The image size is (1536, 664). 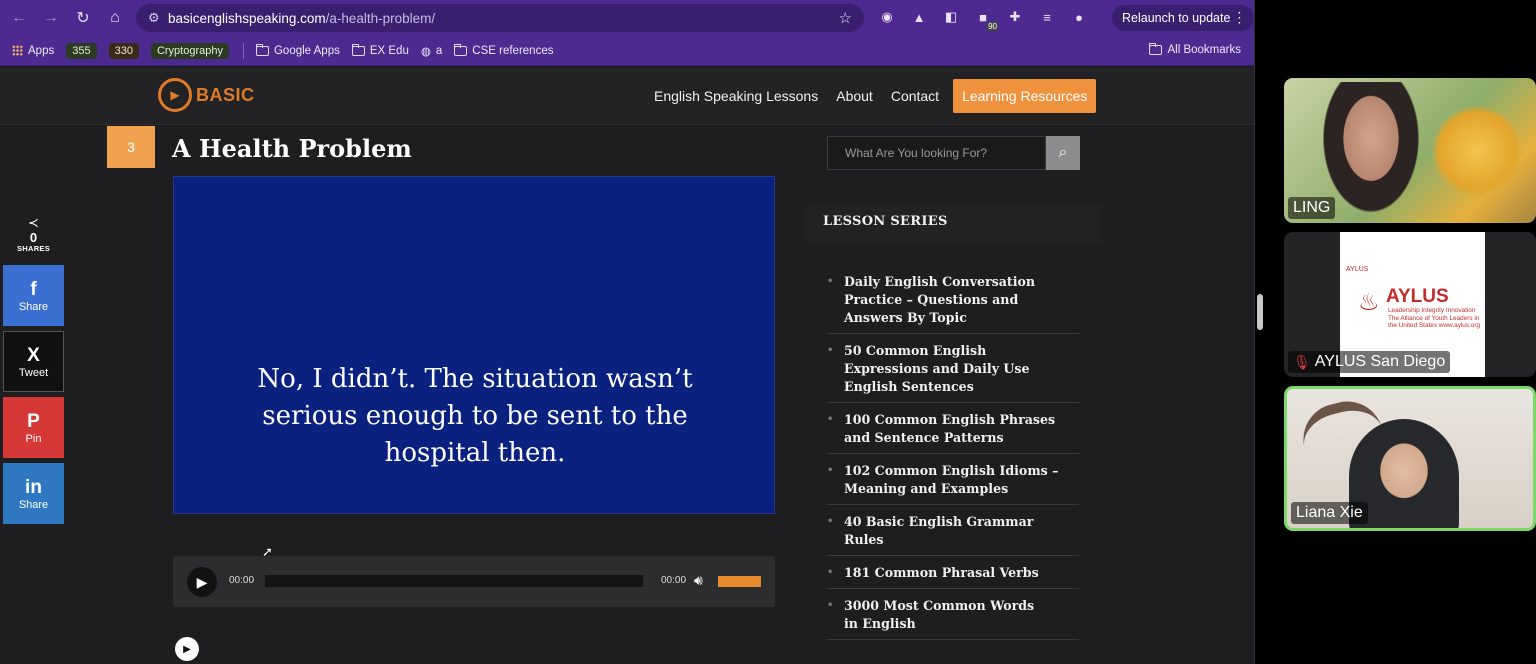 What do you see at coordinates (951, 17) in the screenshot?
I see `extension-translate-icon: ◧` at bounding box center [951, 17].